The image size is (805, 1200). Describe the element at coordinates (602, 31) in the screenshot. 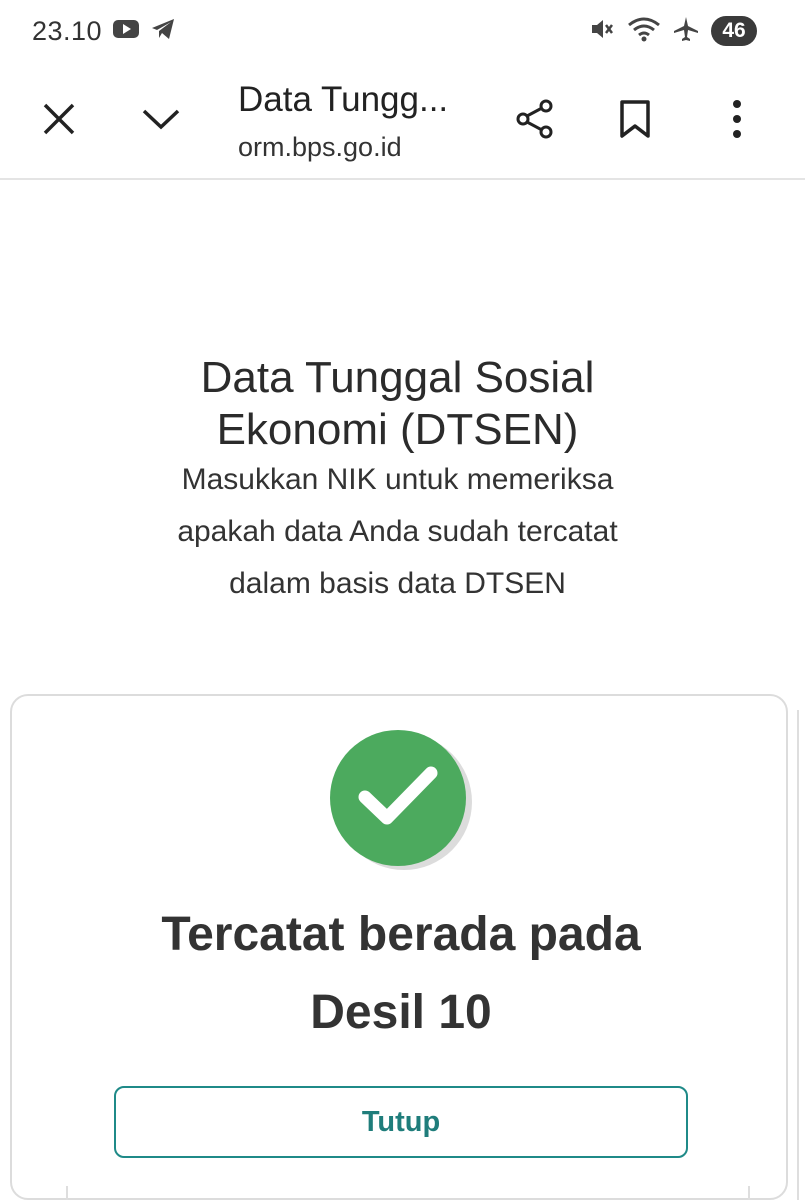

I see `mute-icon` at that location.